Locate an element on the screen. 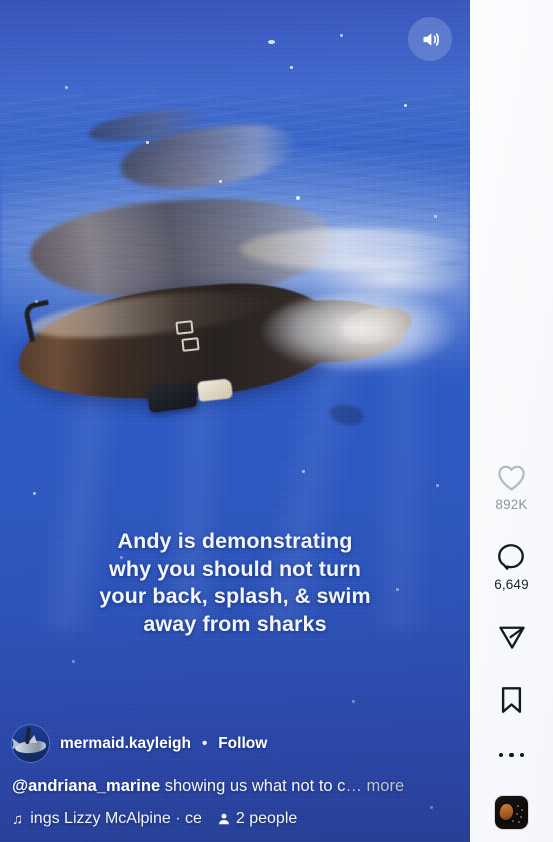 This screenshot has width=553, height=842. save-button is located at coordinates (511, 700).